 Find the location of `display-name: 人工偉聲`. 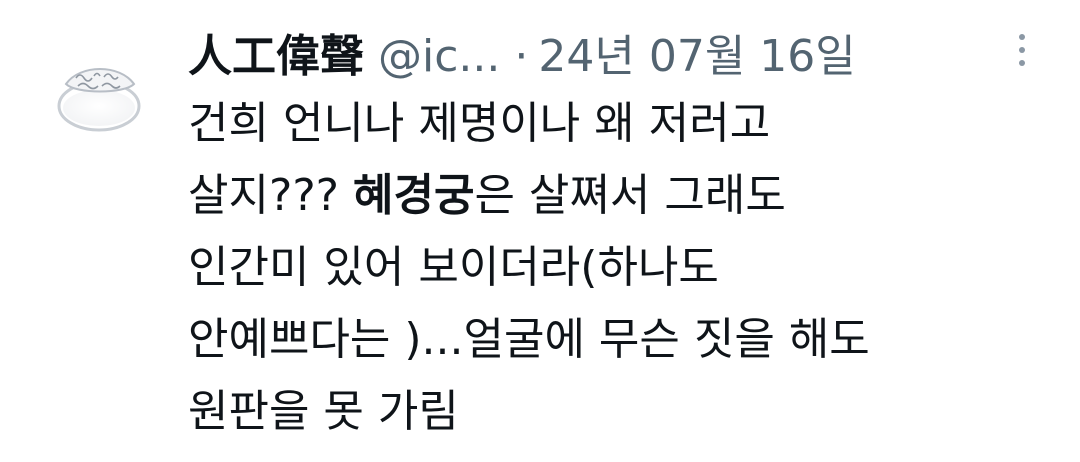

display-name: 人工偉聲 is located at coordinates (276, 52).